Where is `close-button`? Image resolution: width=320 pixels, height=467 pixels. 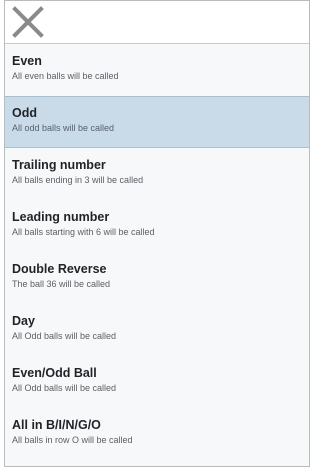
close-button is located at coordinates (28, 22).